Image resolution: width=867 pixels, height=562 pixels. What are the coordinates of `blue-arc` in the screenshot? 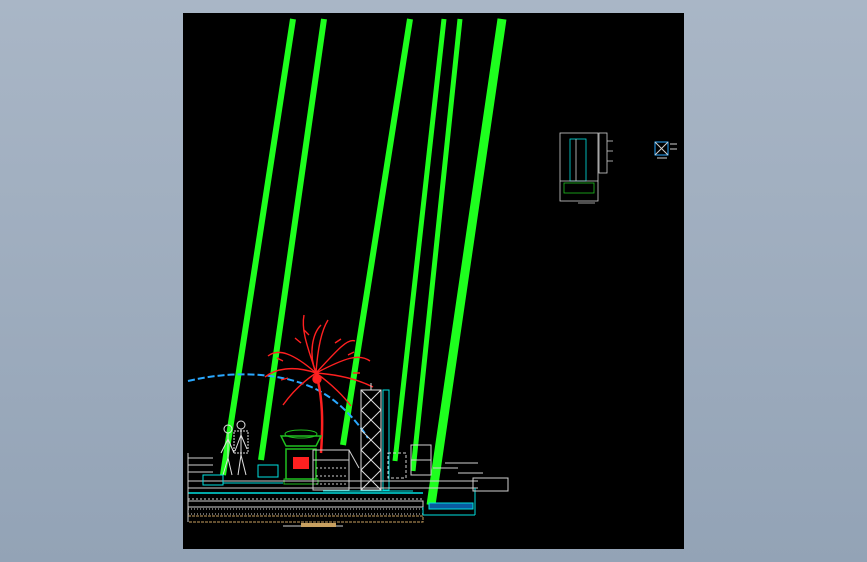 It's located at (278, 406).